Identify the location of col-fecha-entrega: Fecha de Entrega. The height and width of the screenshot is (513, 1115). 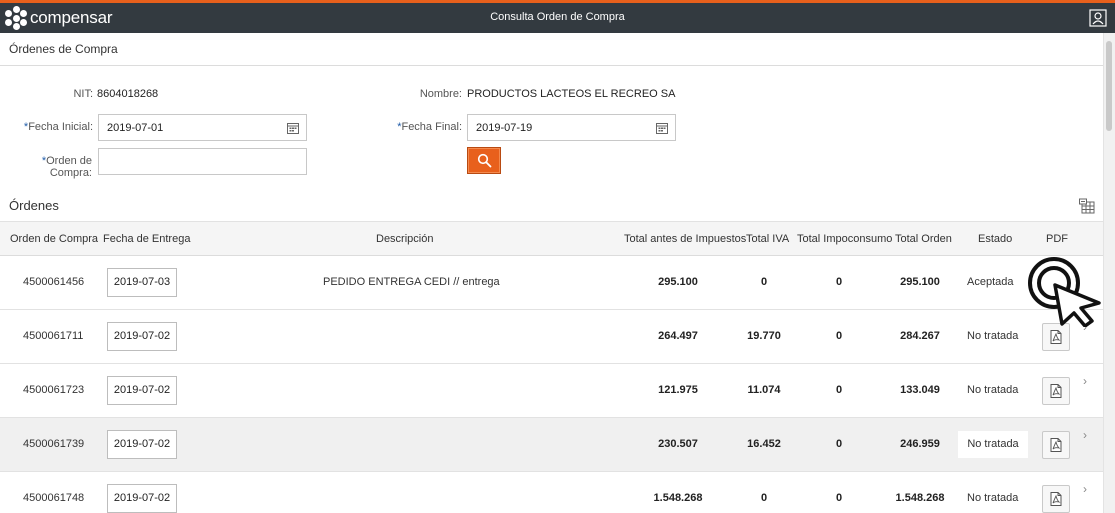
(146, 239).